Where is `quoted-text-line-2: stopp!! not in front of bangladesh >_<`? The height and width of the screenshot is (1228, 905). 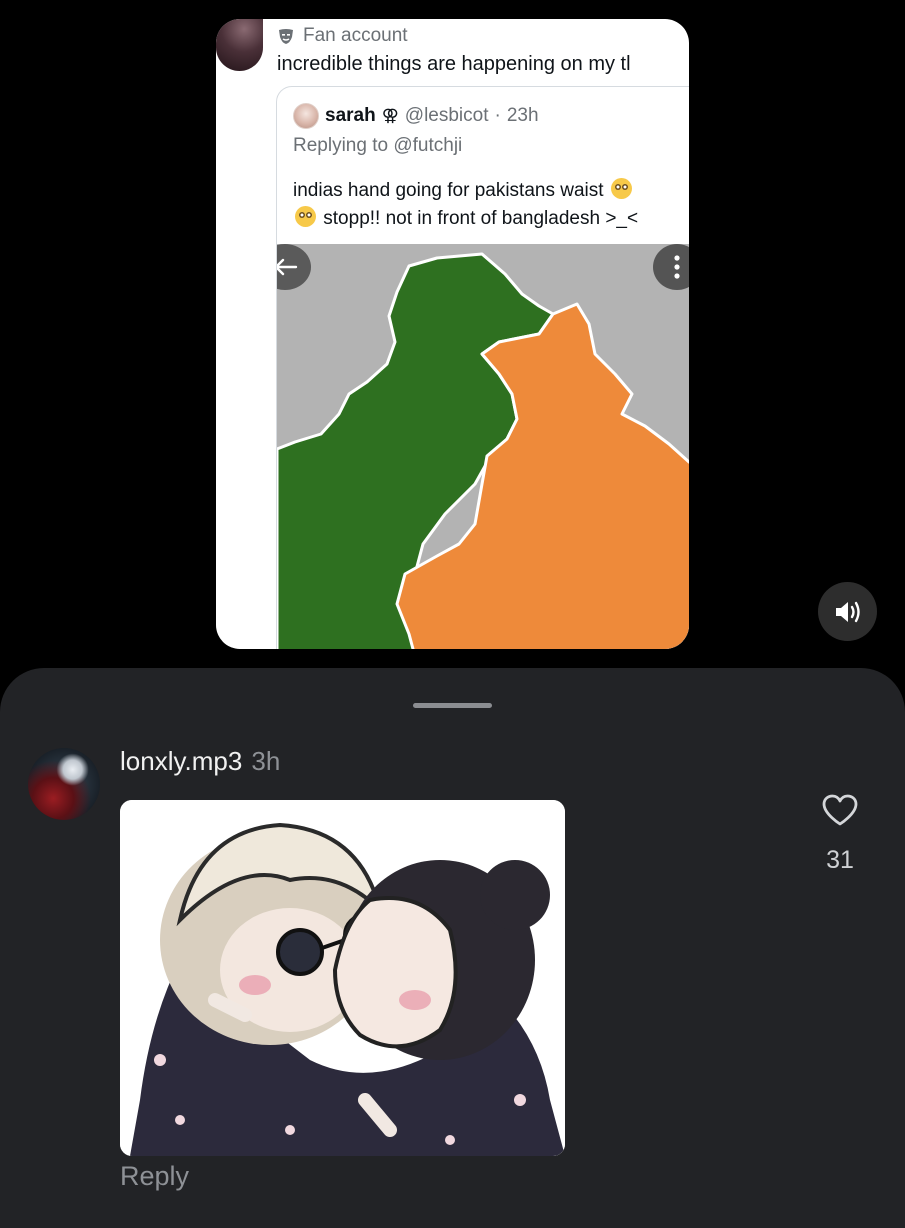 quoted-text-line-2: stopp!! not in front of bangladesh >_< is located at coordinates (481, 218).